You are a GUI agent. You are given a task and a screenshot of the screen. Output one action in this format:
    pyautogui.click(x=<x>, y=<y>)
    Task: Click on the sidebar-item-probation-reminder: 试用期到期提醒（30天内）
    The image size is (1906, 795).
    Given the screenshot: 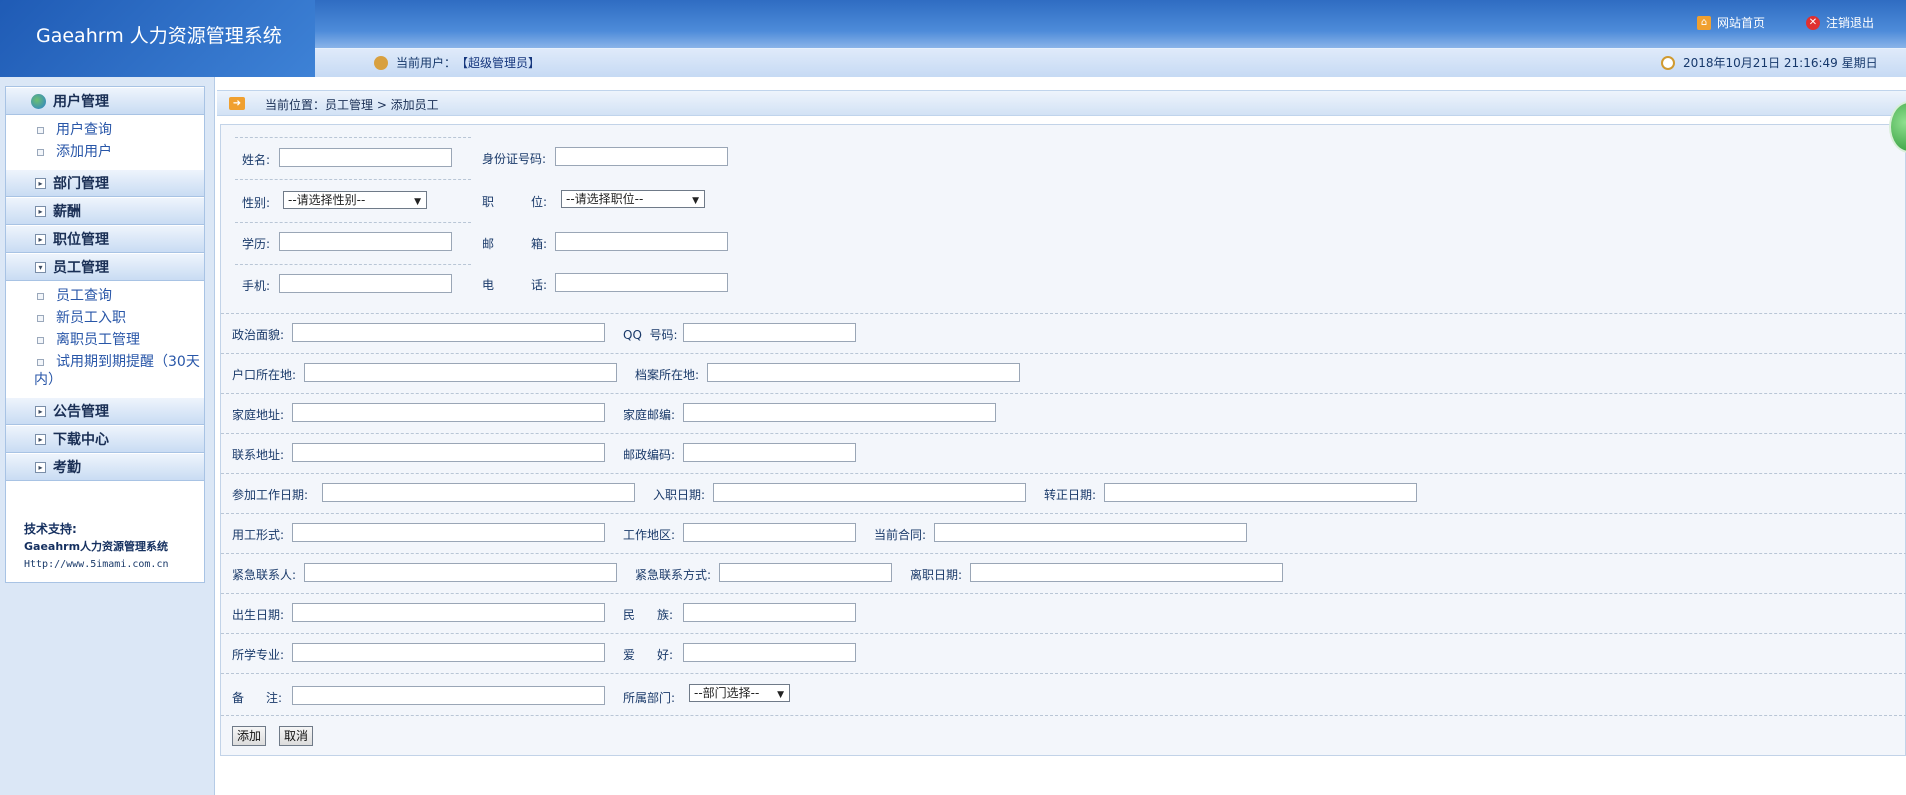 What is the action you would take?
    pyautogui.click(x=105, y=371)
    